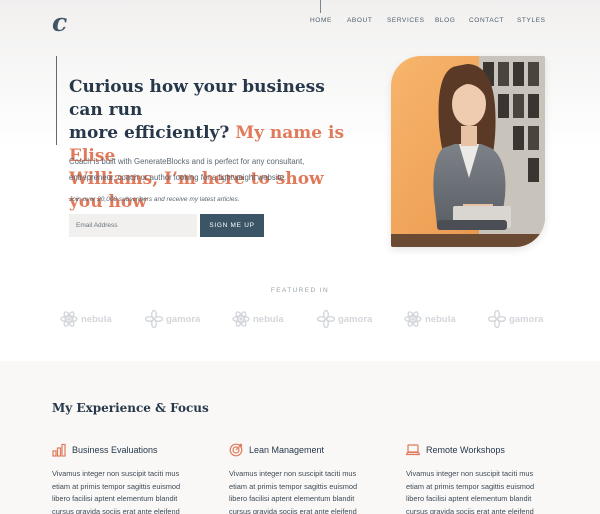 The height and width of the screenshot is (514, 600). What do you see at coordinates (413, 450) in the screenshot?
I see `laptop-icon` at bounding box center [413, 450].